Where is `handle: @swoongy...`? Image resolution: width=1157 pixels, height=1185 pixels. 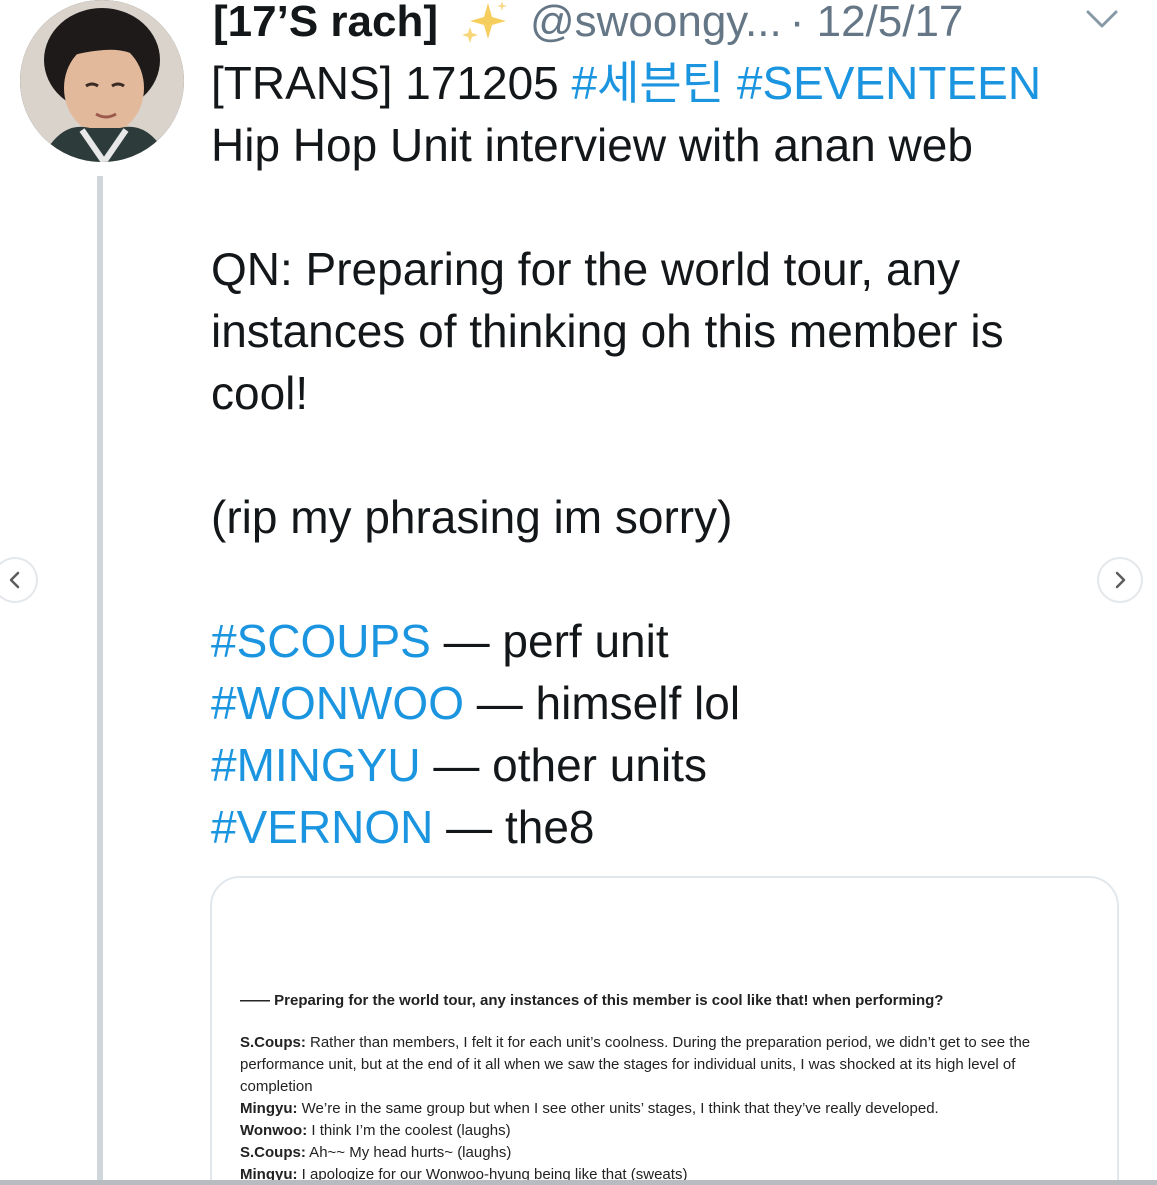 handle: @swoongy... is located at coordinates (656, 24).